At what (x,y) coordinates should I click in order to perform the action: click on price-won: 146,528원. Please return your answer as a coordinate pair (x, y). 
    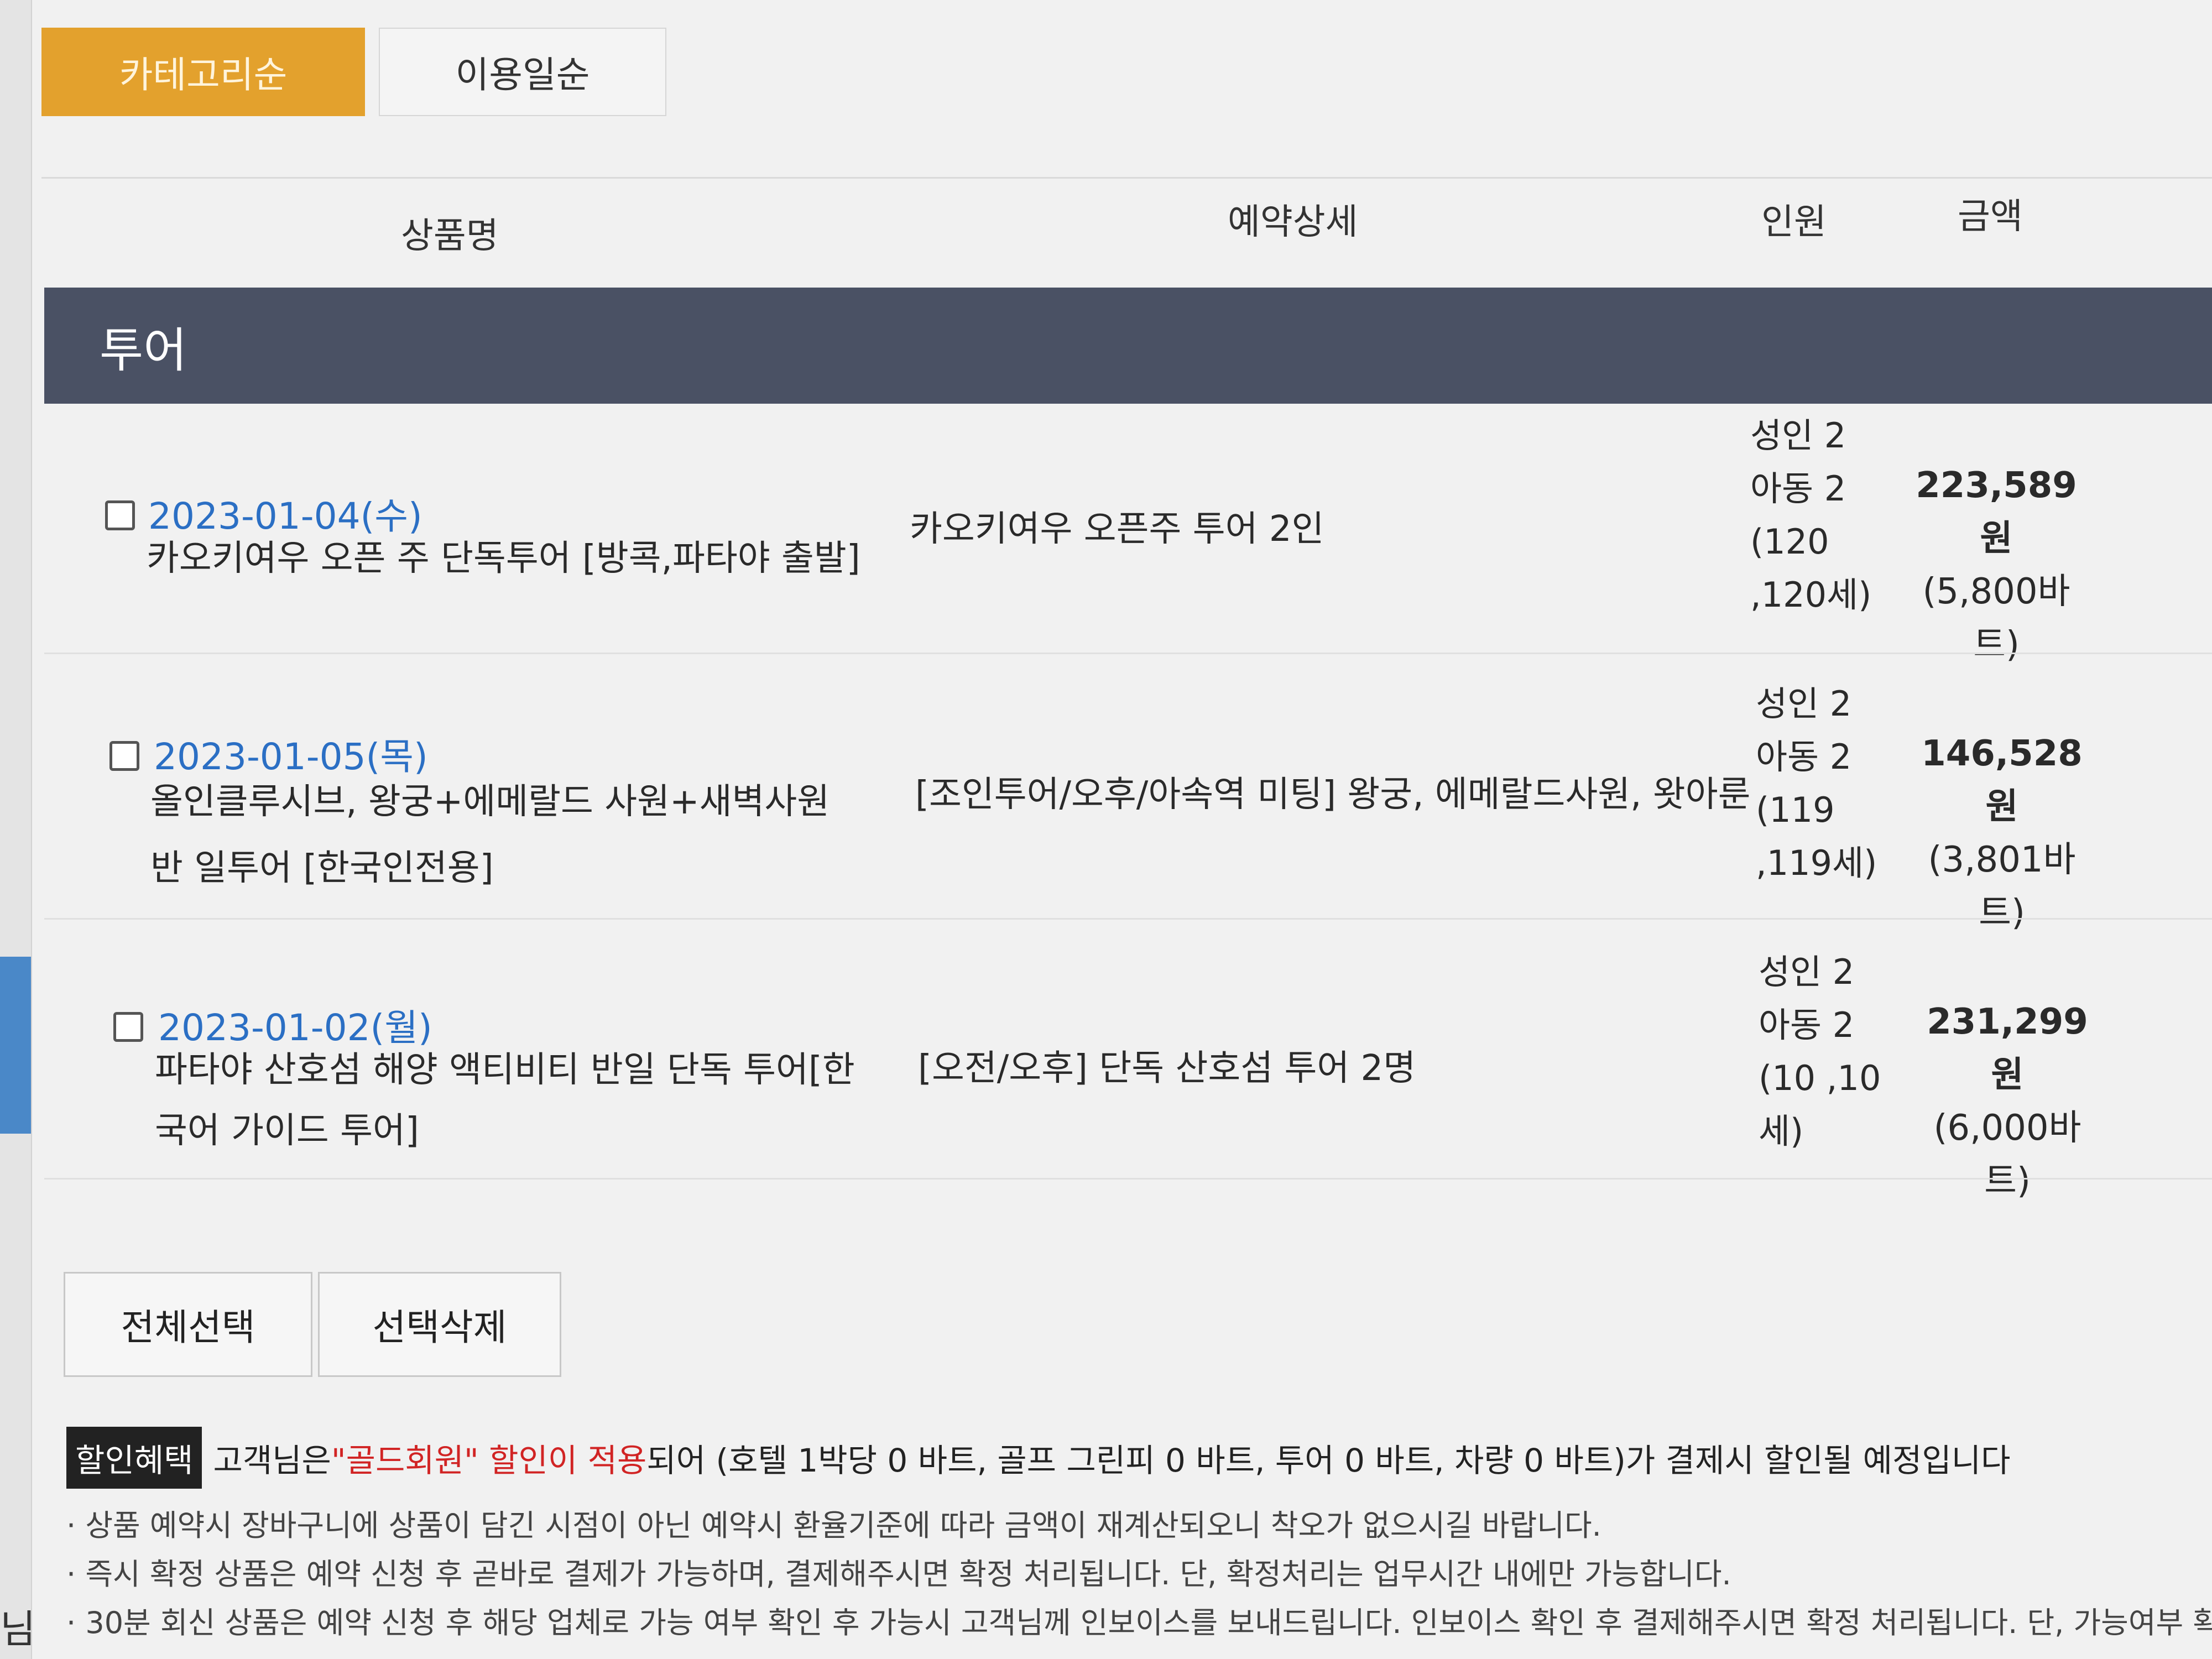
    Looking at the image, I should click on (2002, 780).